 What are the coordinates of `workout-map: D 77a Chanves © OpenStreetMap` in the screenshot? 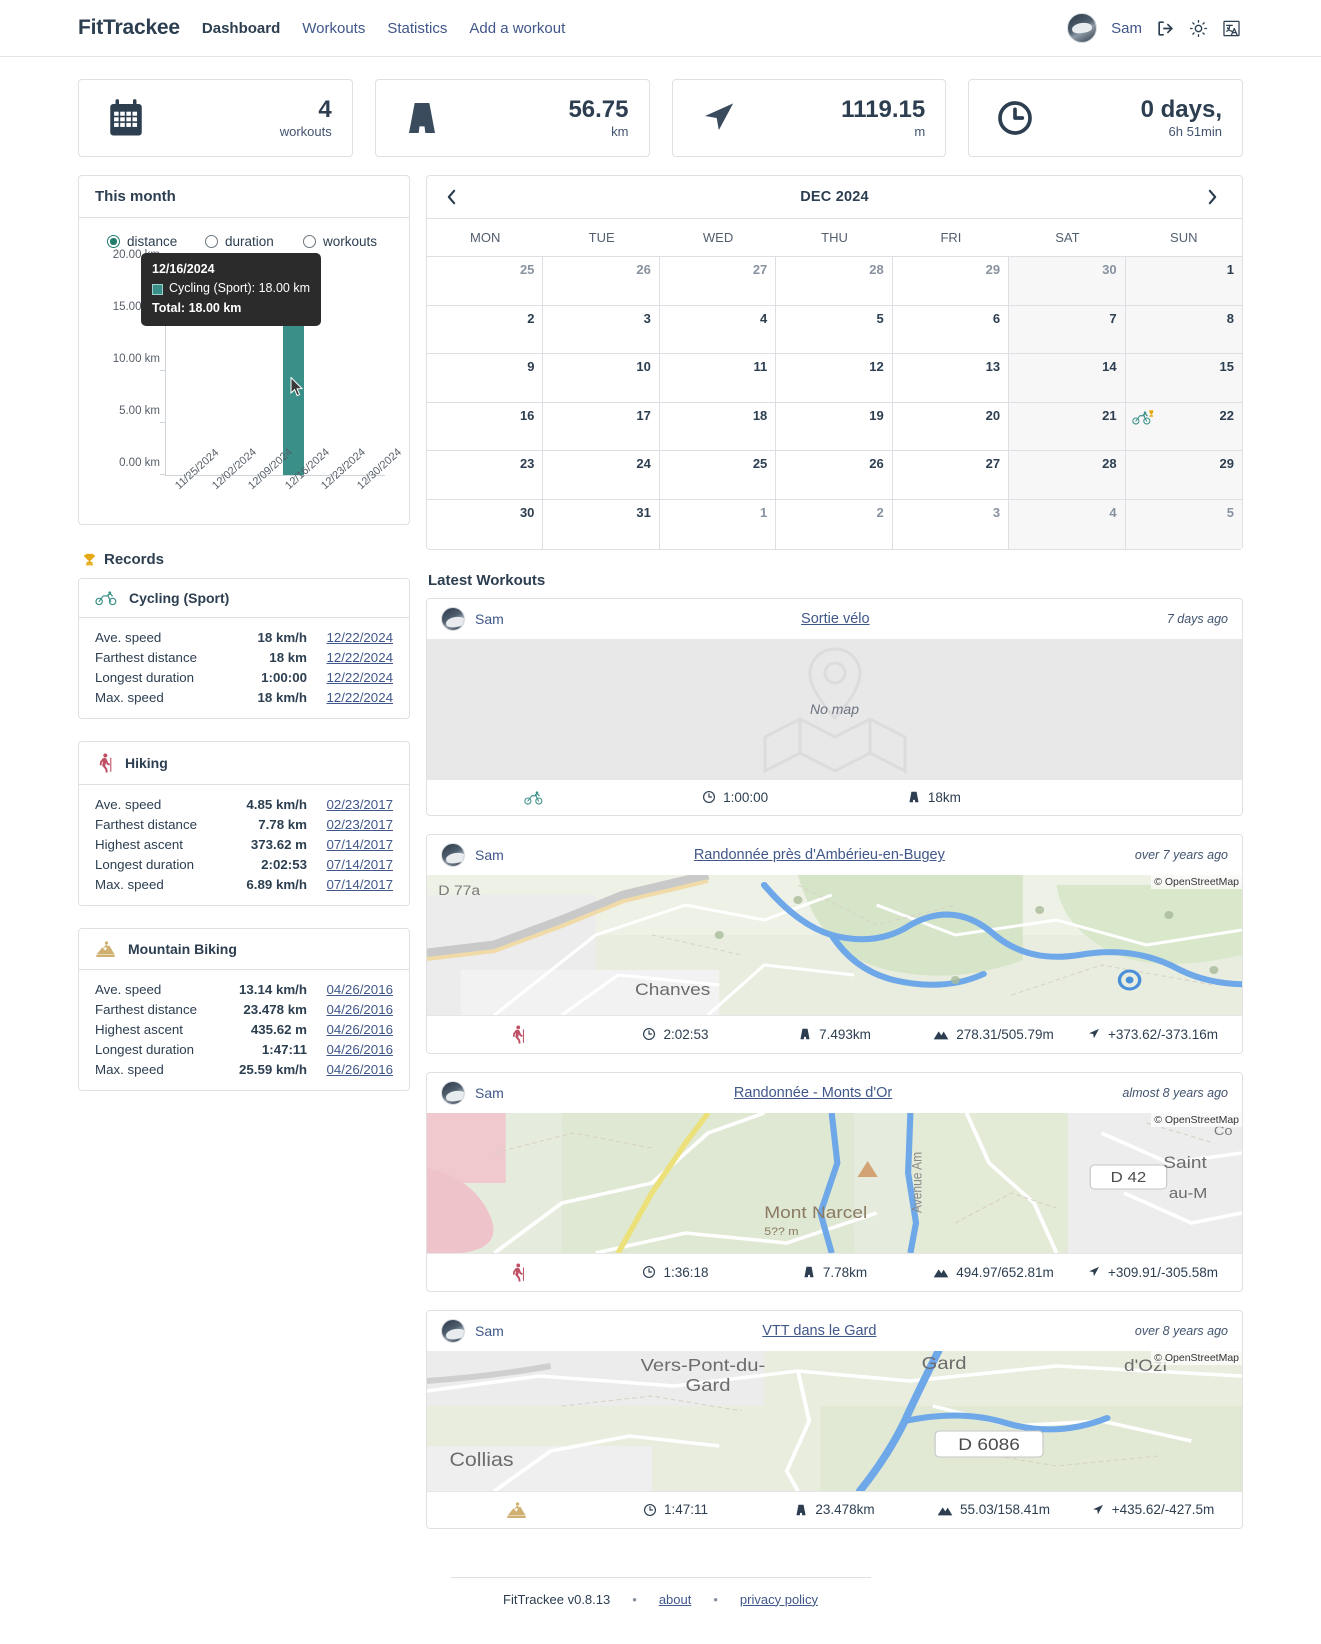 It's located at (834, 944).